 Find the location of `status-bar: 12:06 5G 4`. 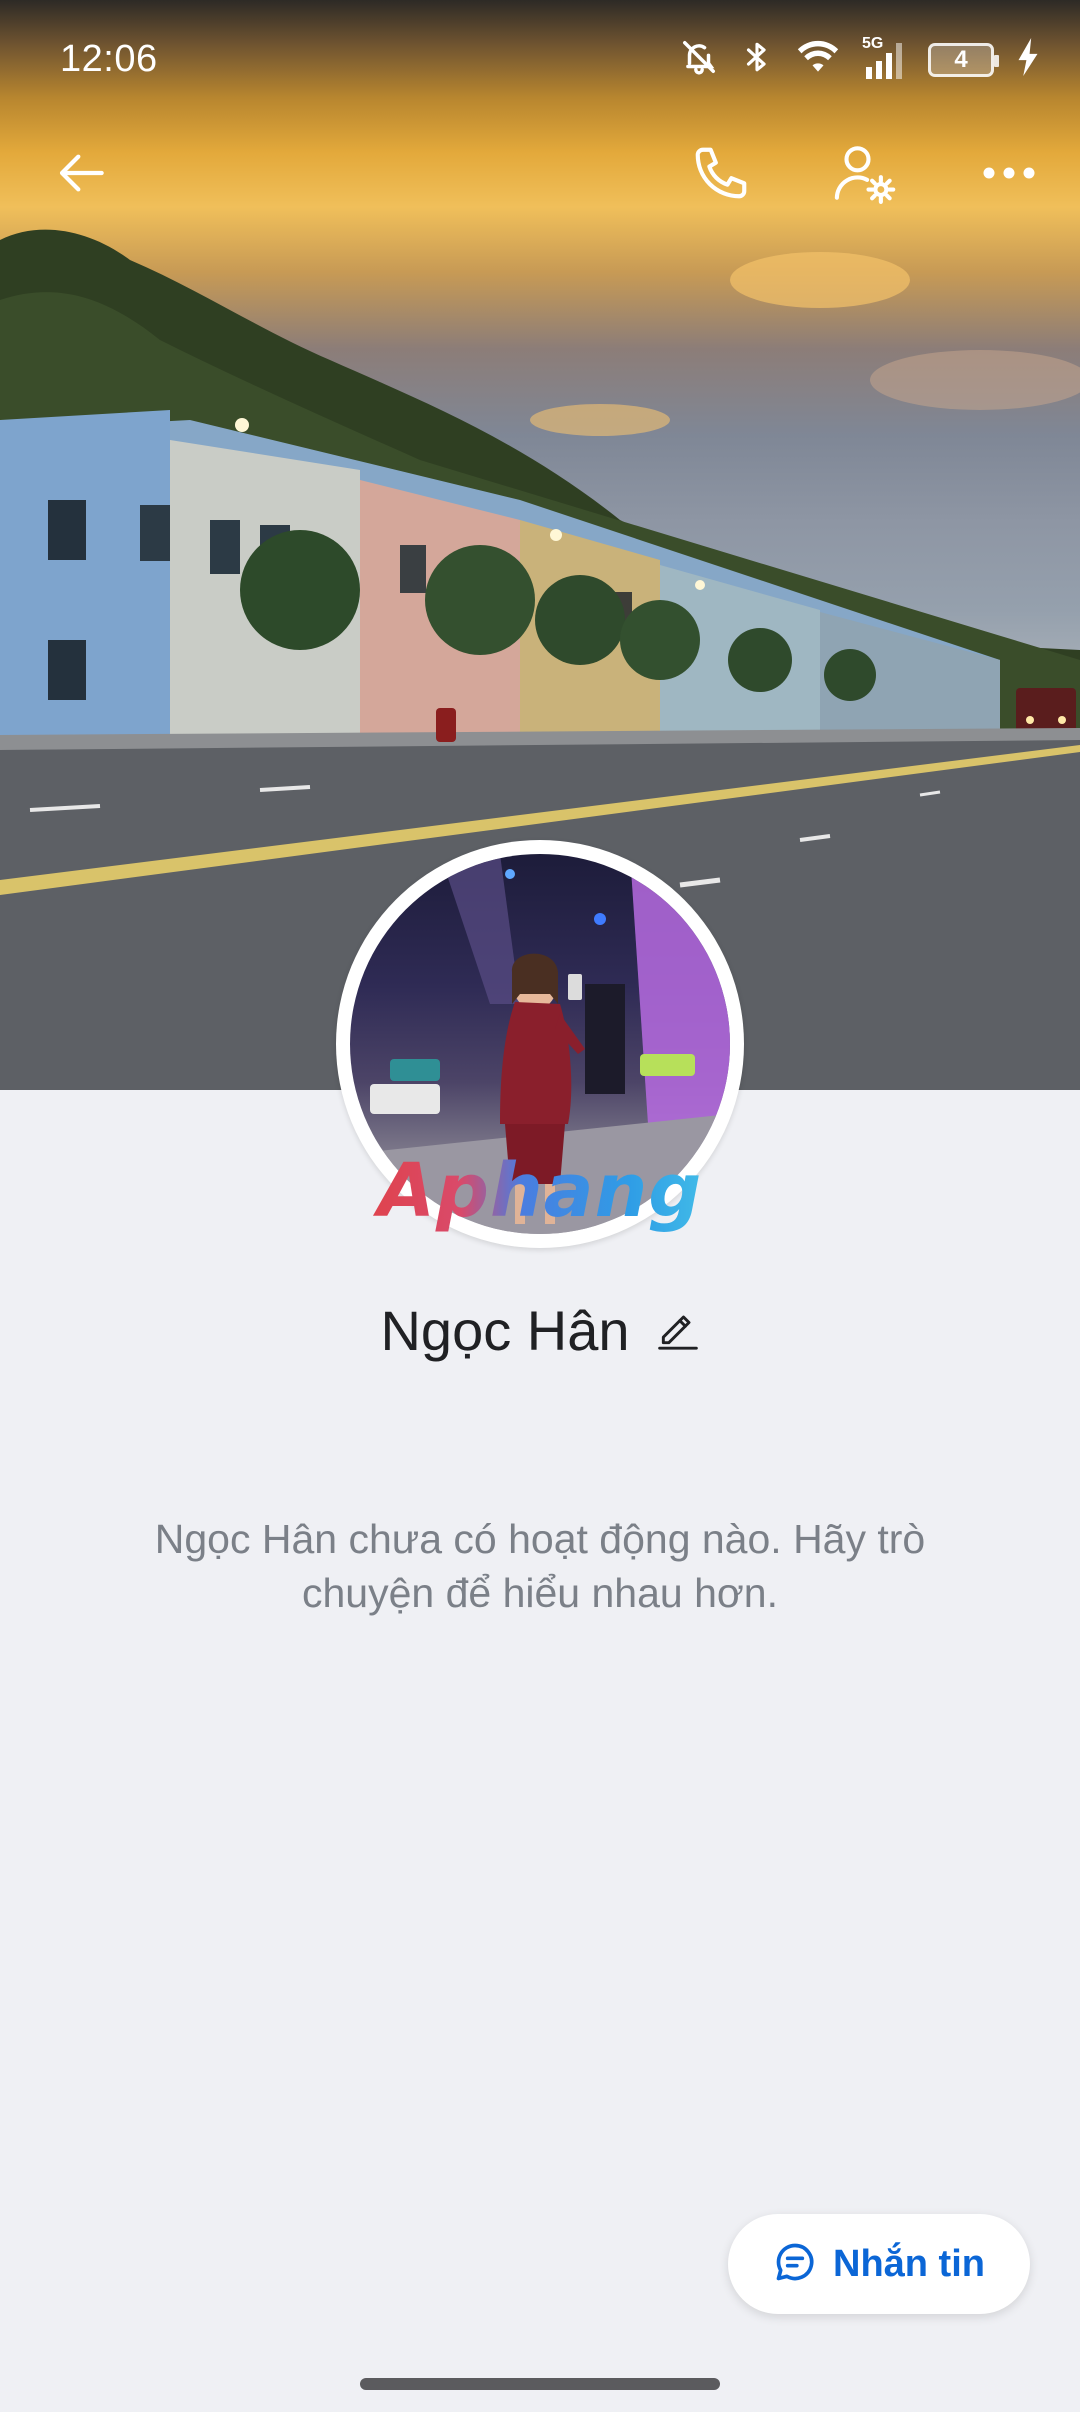

status-bar: 12:06 5G 4 is located at coordinates (540, 60).